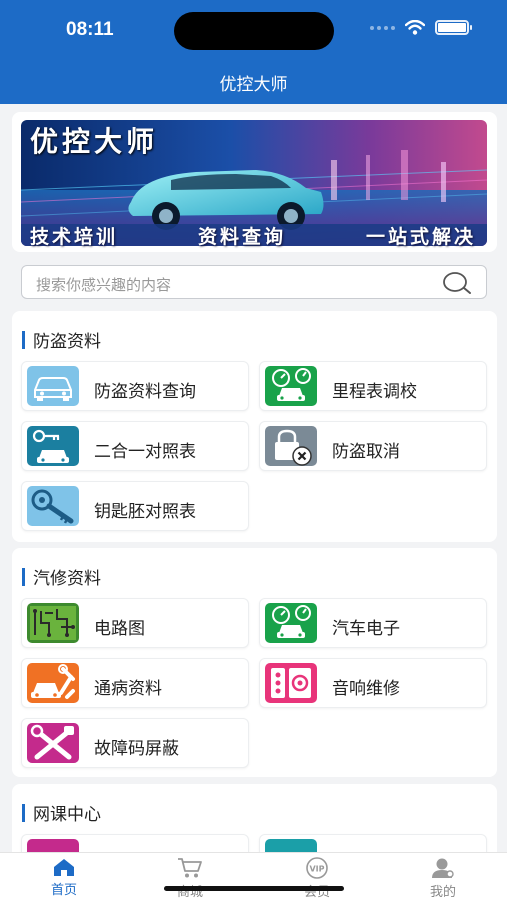 This screenshot has height=900, width=507. I want to click on section-title: 网课中心, so click(67, 815).